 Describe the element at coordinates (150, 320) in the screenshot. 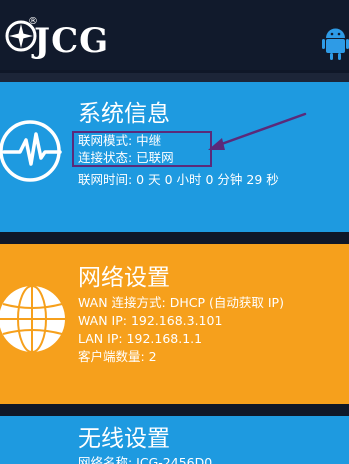

I see `wan-ip: WAN IP: 192.168.3.101` at that location.